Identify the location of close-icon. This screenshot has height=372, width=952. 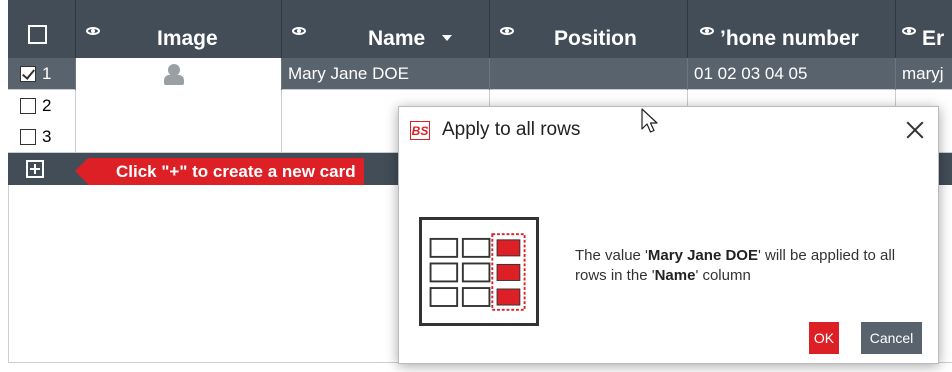
(915, 130).